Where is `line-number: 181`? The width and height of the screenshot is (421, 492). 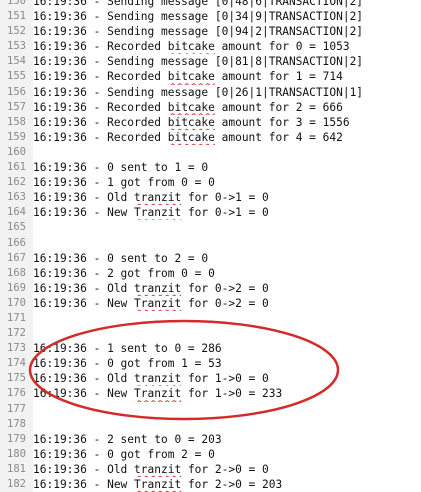
line-number: 181 is located at coordinates (16, 469).